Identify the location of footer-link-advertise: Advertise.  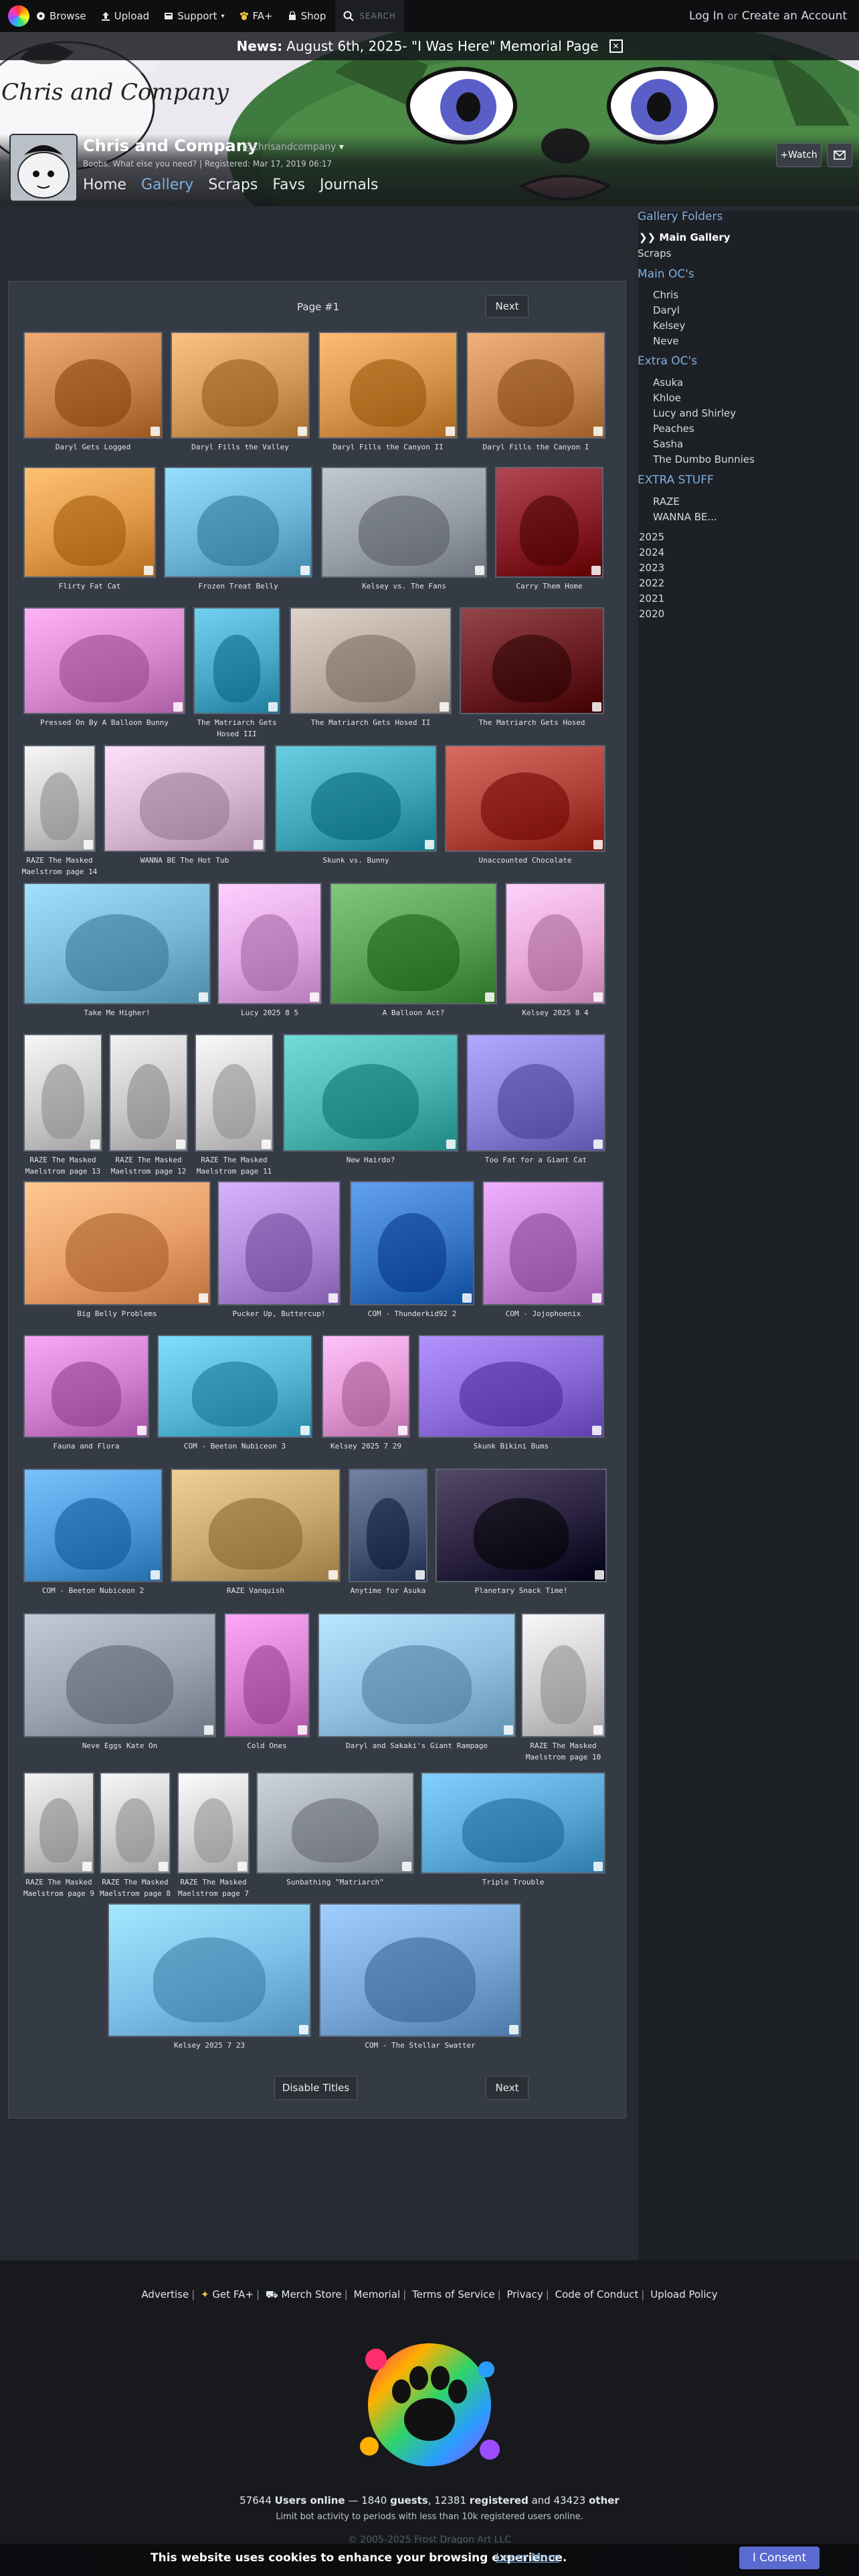
(165, 2294).